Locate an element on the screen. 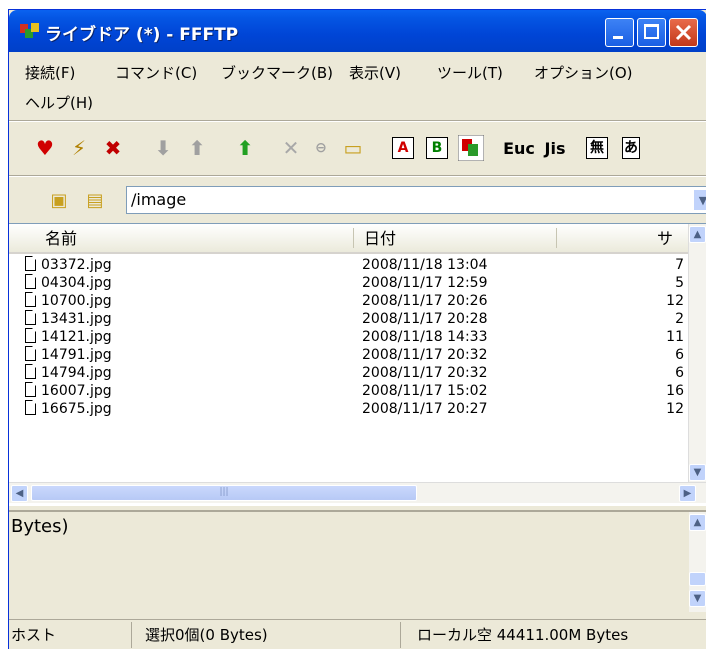 Image resolution: width=706 pixels, height=649 pixels. kana-convert-icon: あ is located at coordinates (631, 148).